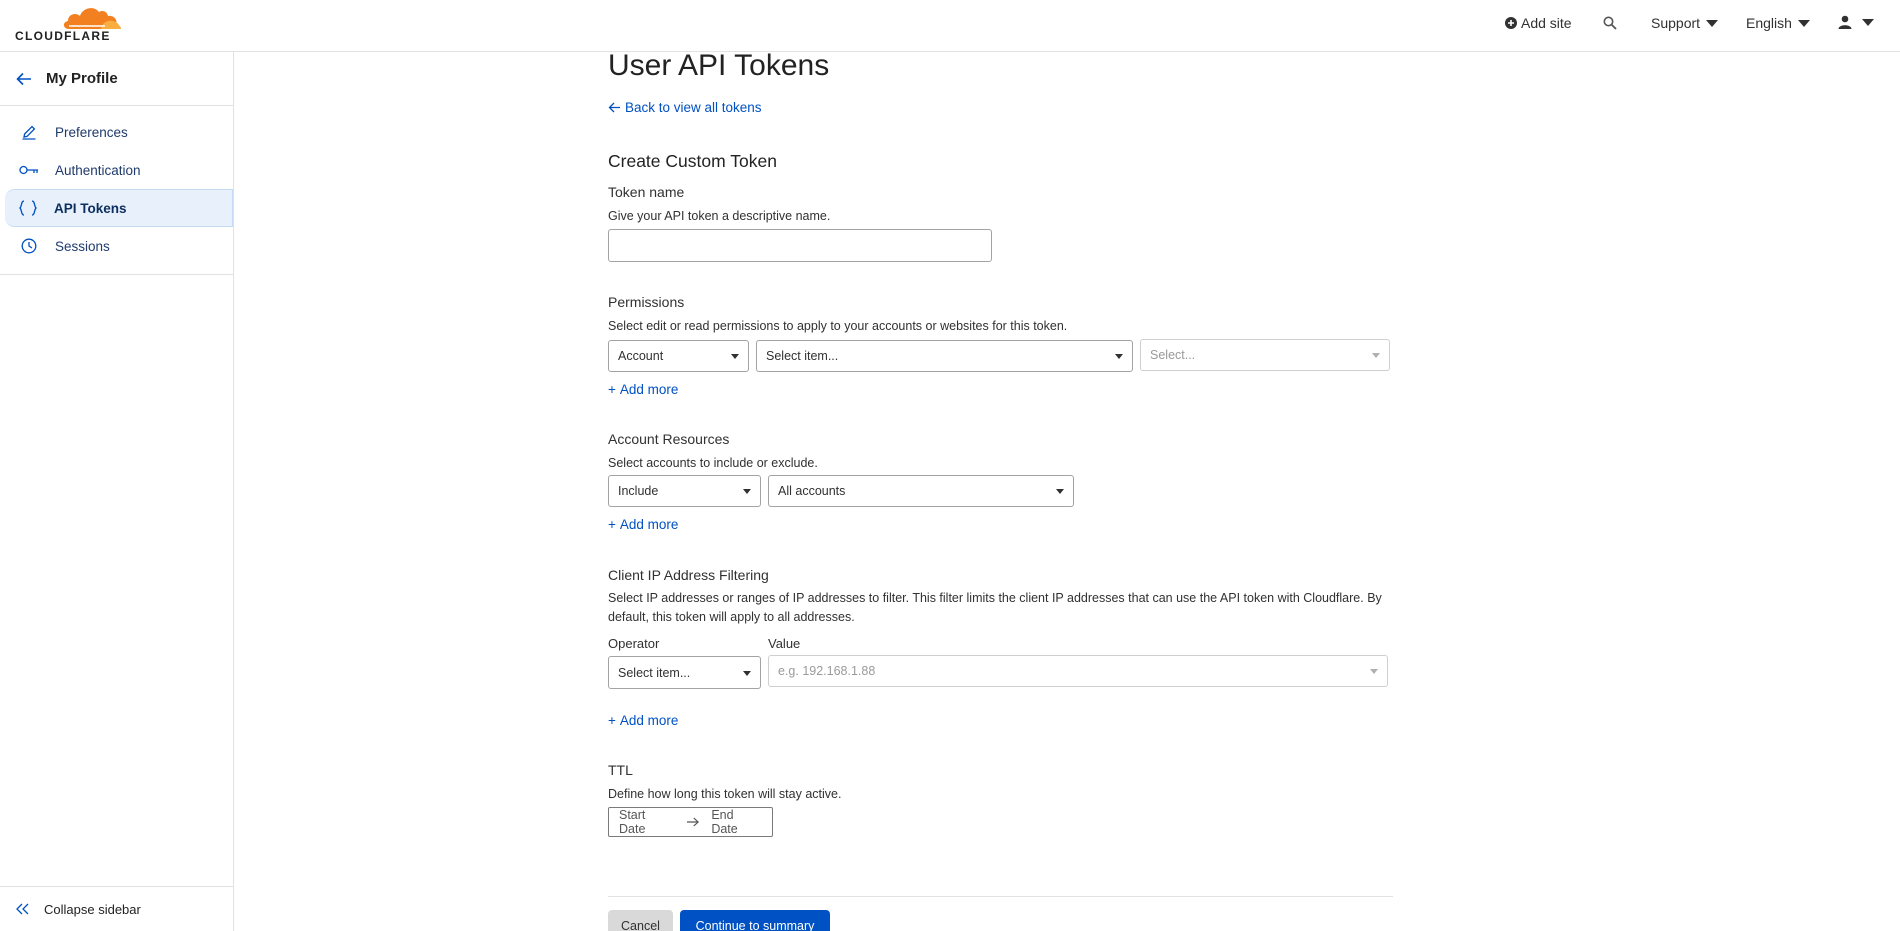 Image resolution: width=1900 pixels, height=931 pixels. Describe the element at coordinates (22, 909) in the screenshot. I see `double-chevron-left-icon` at that location.